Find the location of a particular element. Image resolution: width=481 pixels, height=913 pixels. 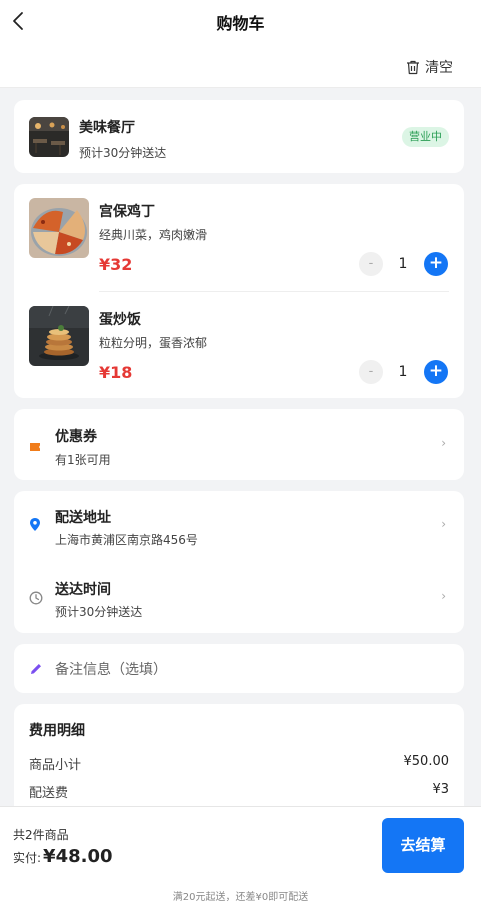

minimum-order-tip: 满20元起送，还差¥0即可配送 is located at coordinates (240, 897).